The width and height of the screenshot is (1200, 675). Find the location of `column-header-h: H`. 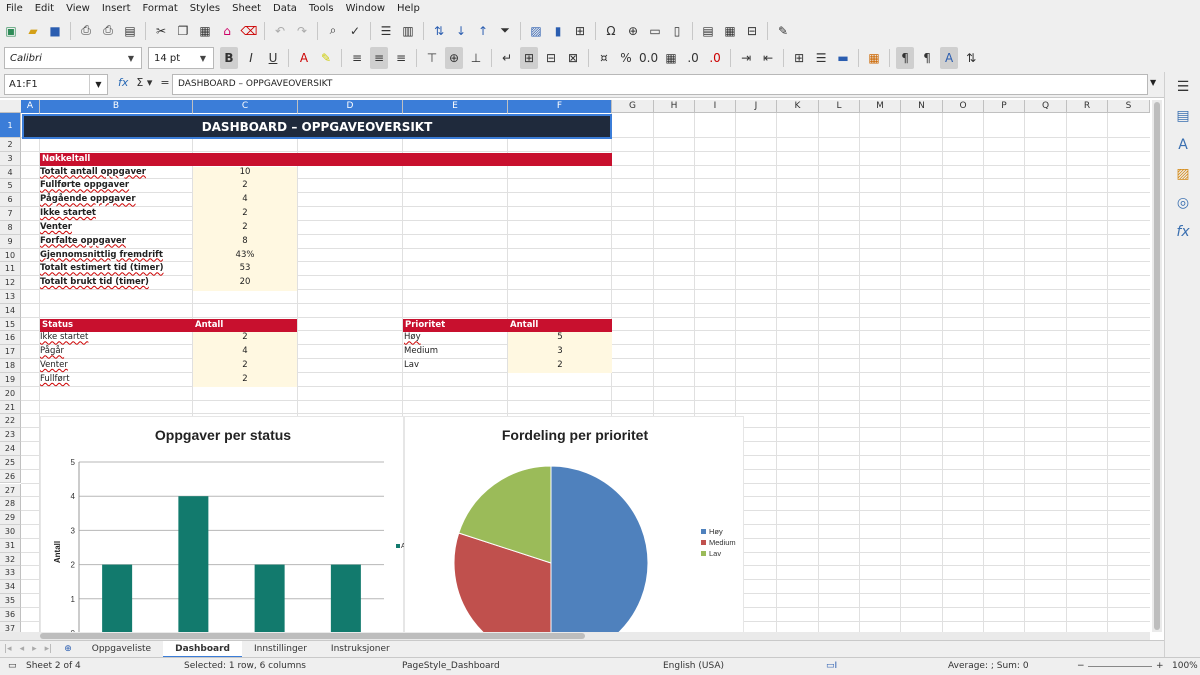

column-header-h: H is located at coordinates (674, 106).